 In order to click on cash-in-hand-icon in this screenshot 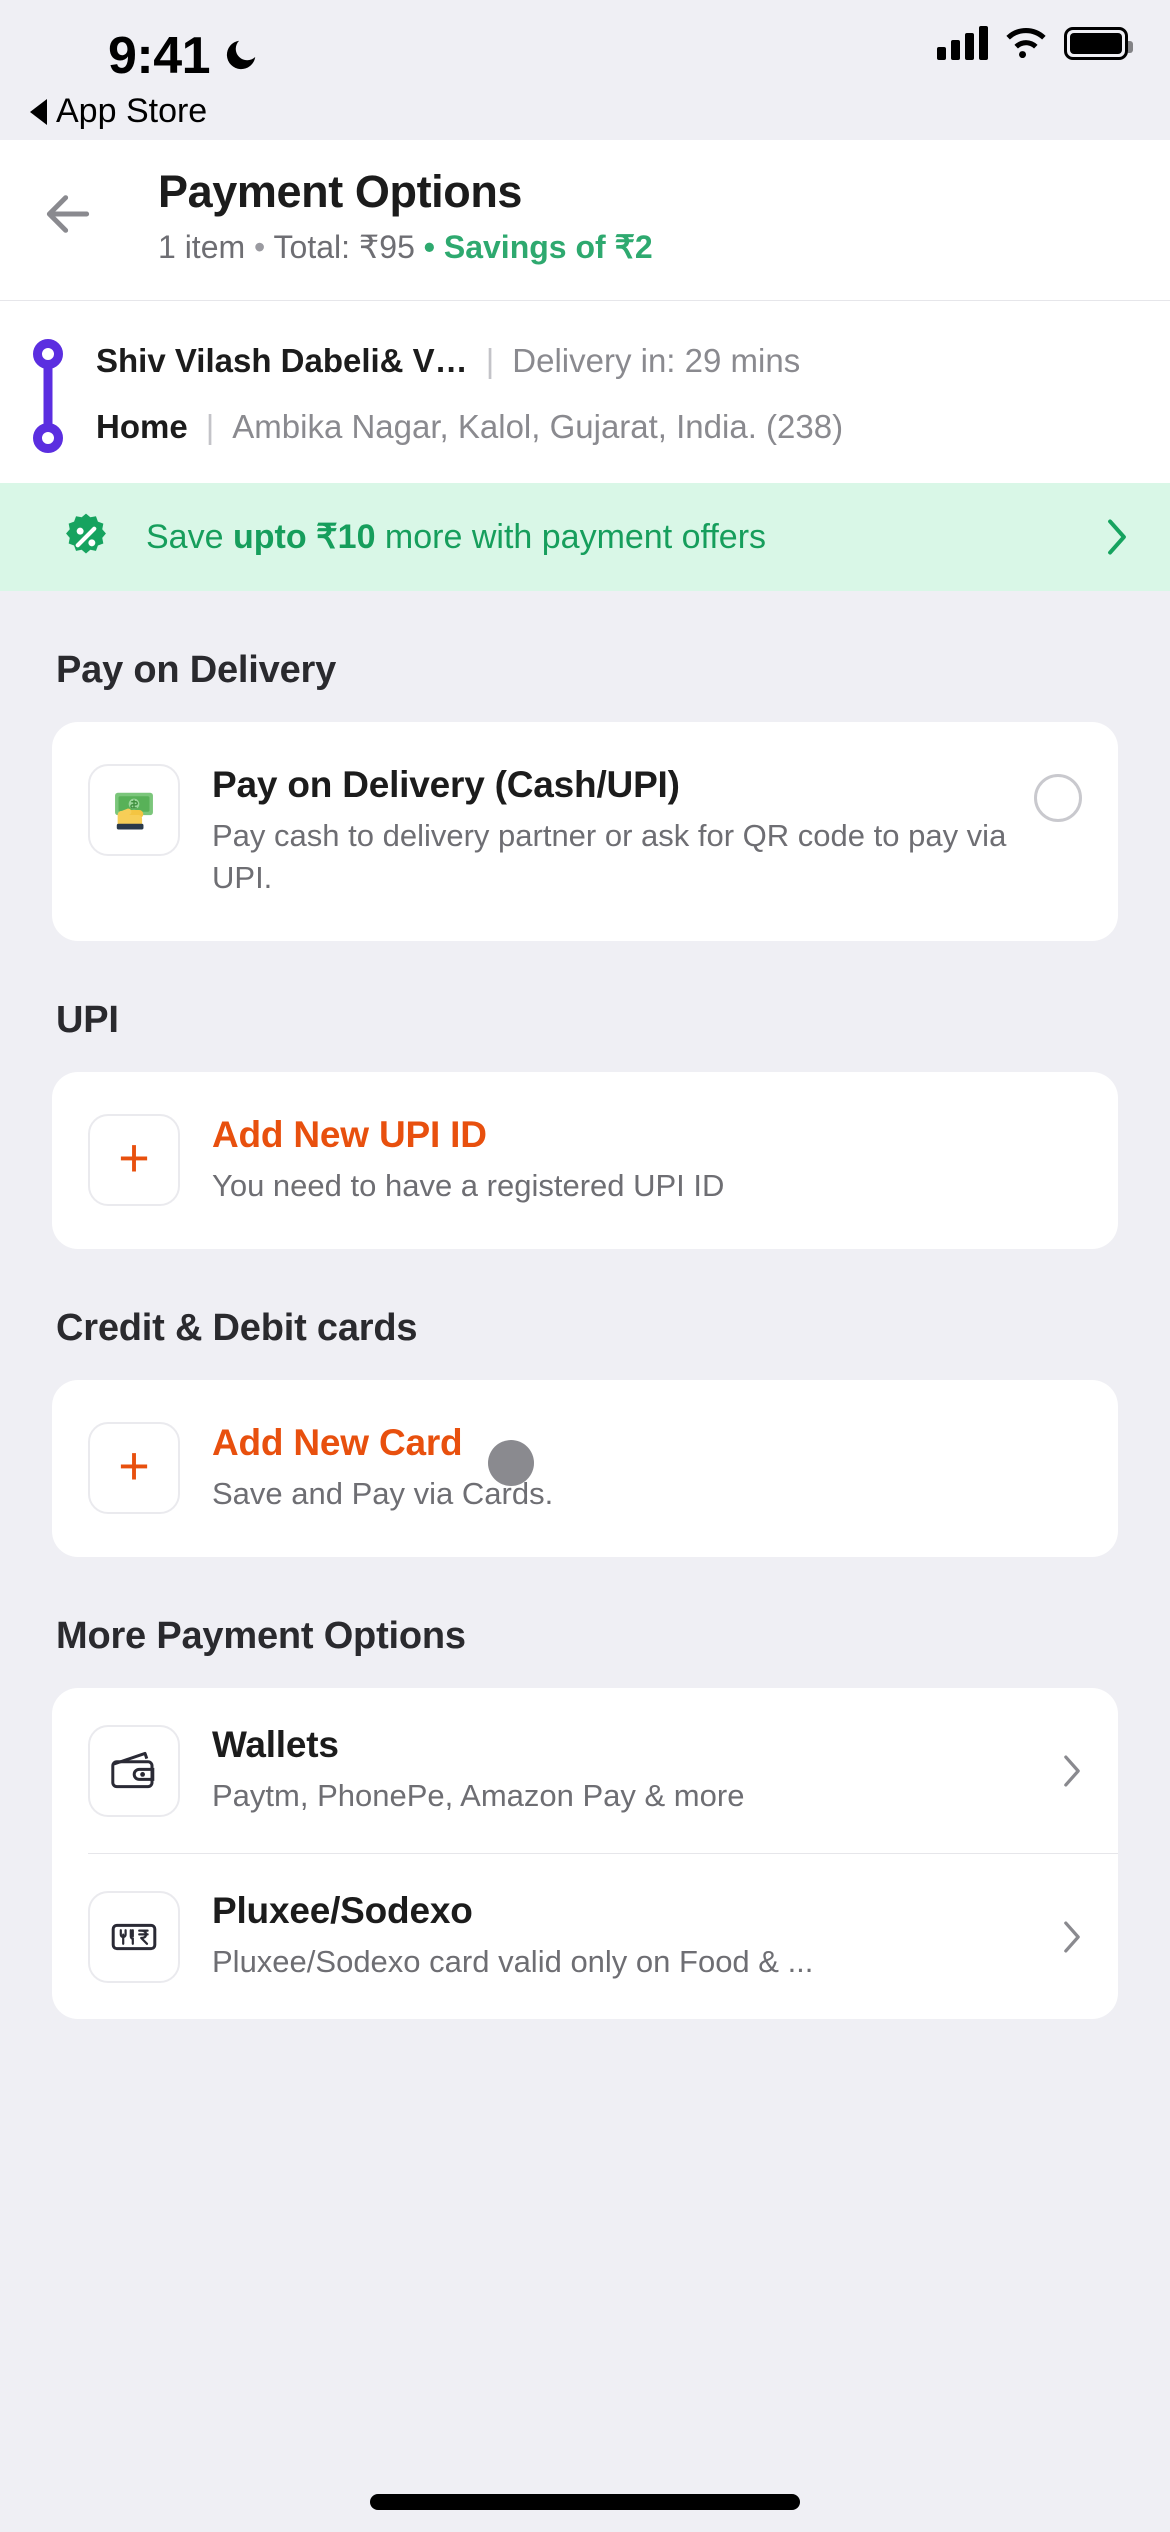, I will do `click(134, 810)`.